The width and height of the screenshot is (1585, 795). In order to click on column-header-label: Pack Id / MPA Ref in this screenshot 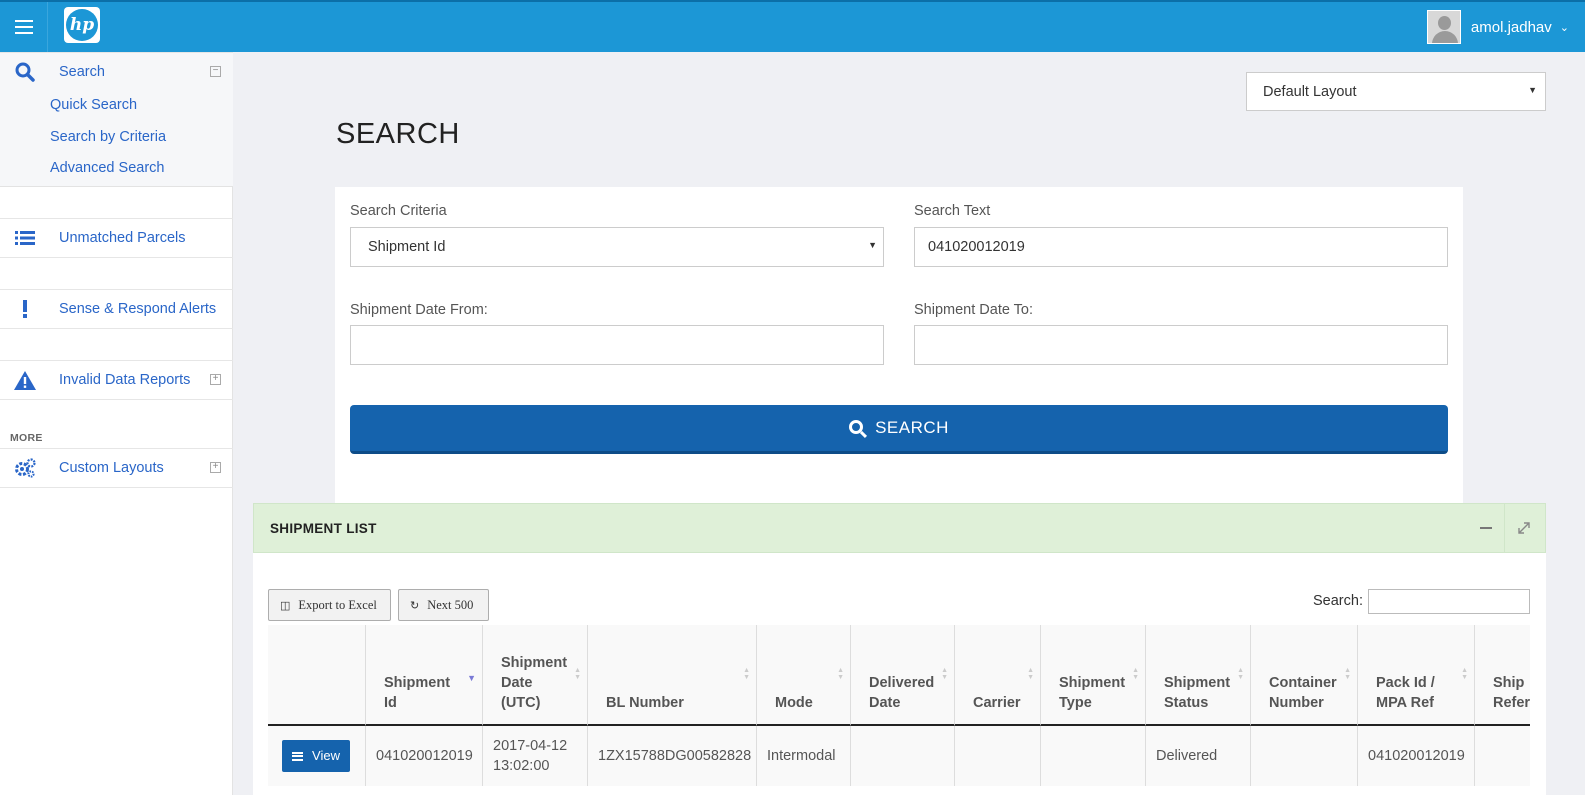, I will do `click(1405, 693)`.